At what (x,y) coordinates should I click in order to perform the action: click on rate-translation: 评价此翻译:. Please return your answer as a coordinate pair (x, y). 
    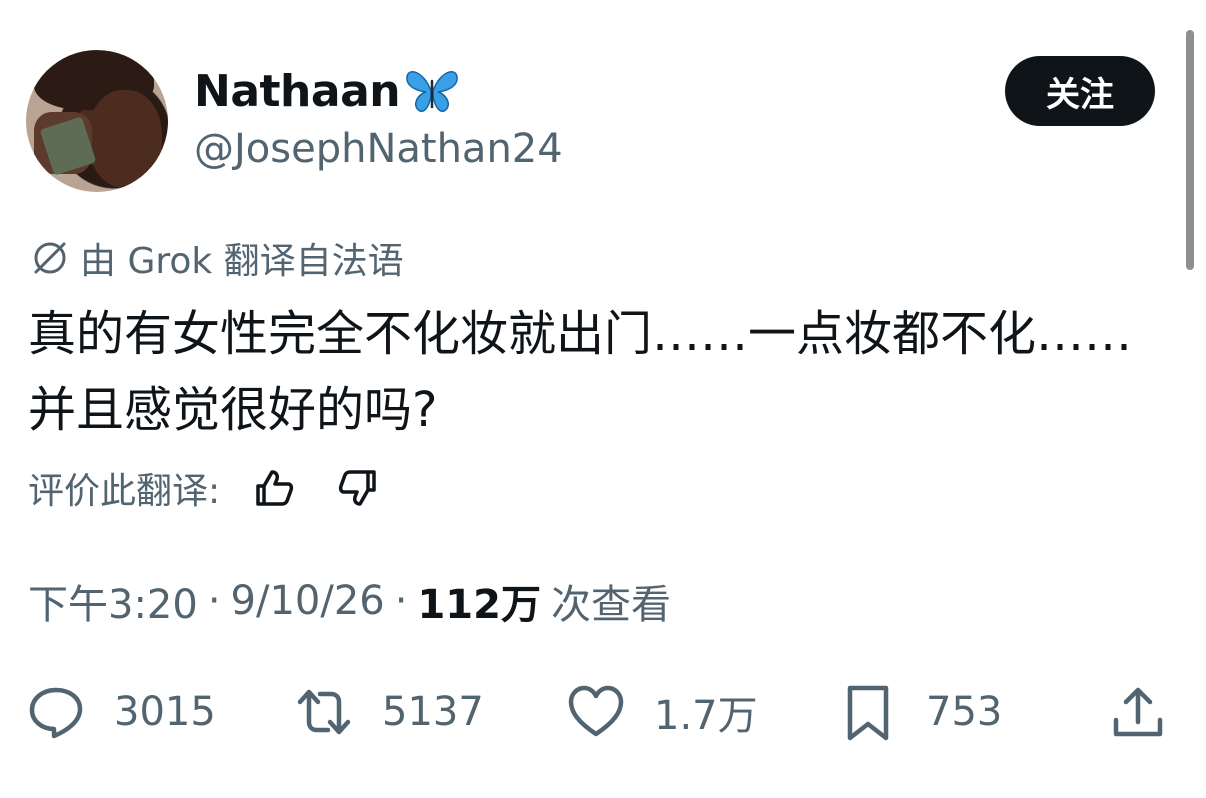
    Looking at the image, I should click on (205, 488).